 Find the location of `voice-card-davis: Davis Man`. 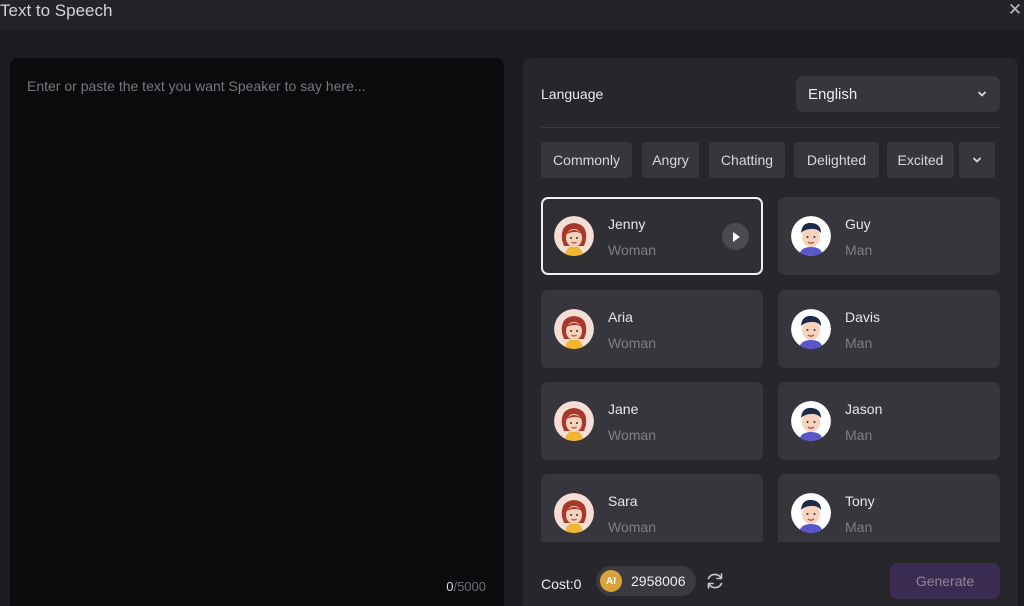

voice-card-davis: Davis Man is located at coordinates (889, 329).